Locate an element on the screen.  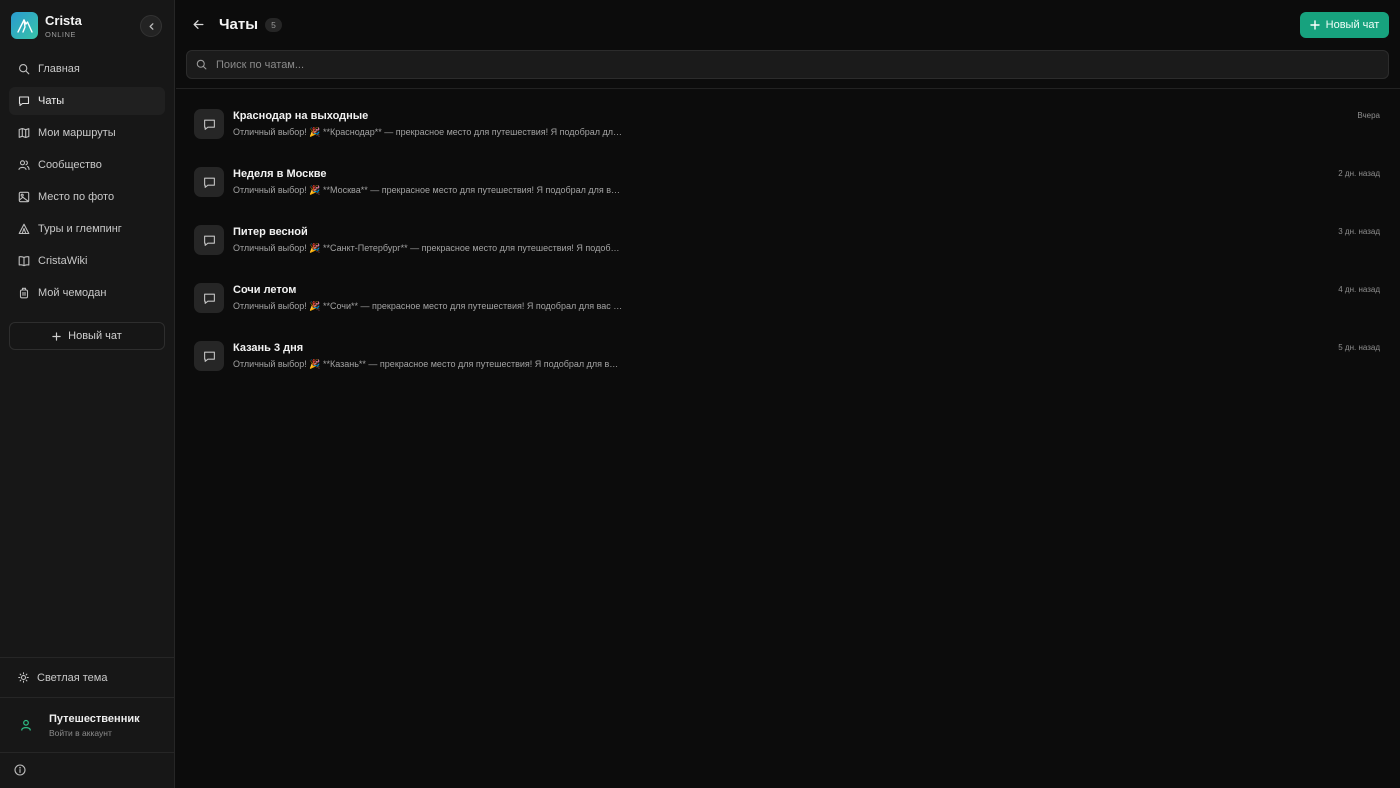
sidebar-item-photo-place: Место по фото is located at coordinates (87, 197).